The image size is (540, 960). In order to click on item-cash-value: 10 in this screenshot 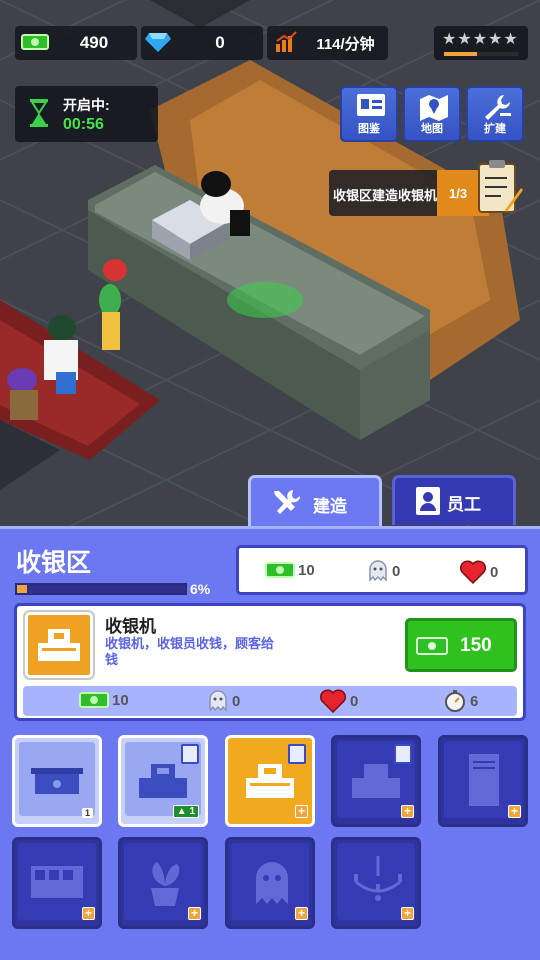, I will do `click(120, 700)`.